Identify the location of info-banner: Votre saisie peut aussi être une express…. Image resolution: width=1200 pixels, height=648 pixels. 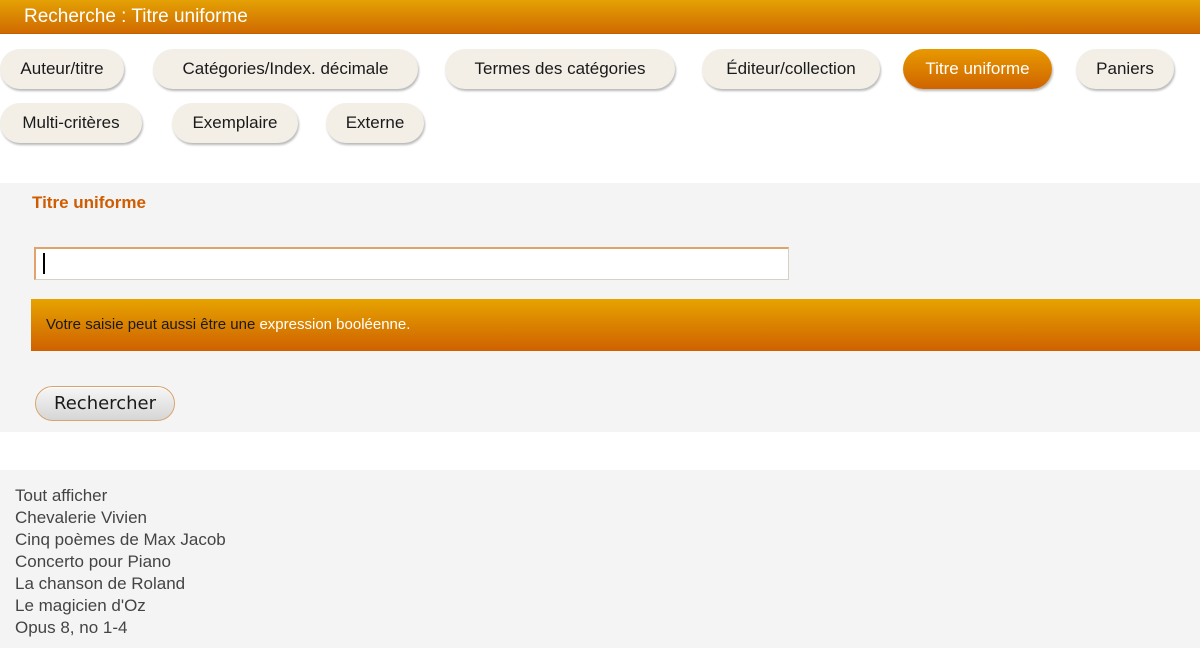
(615, 325).